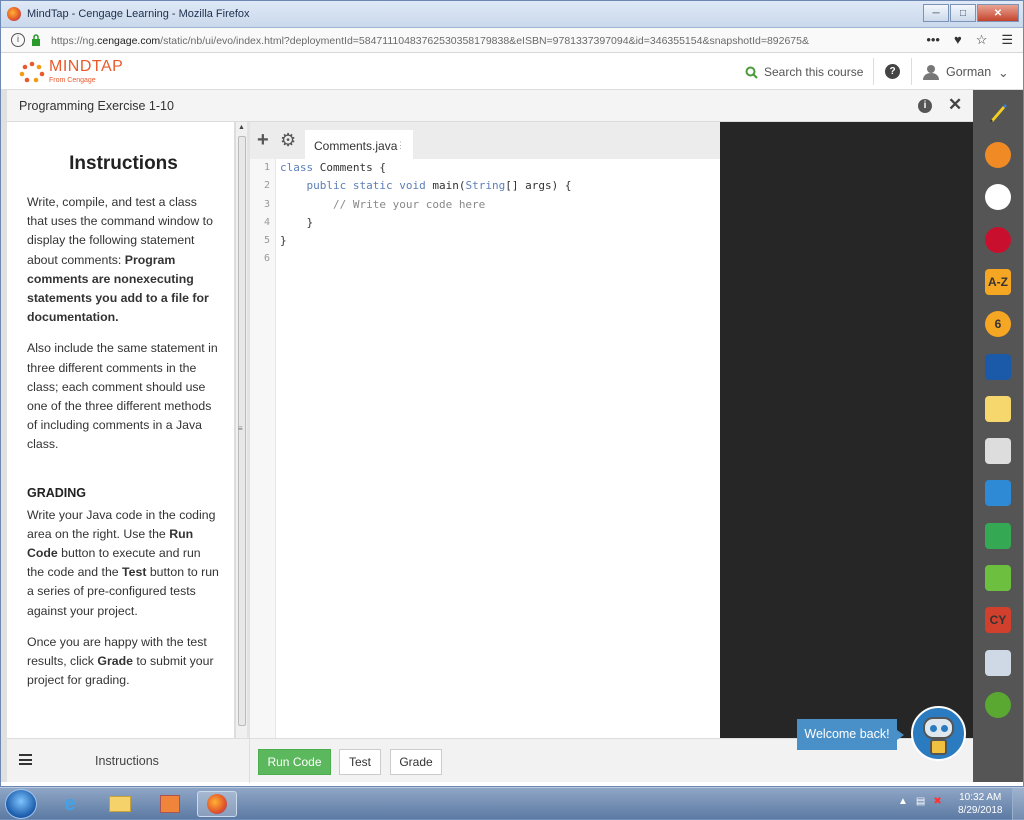 The image size is (1024, 820). I want to click on brand-sub: From Cengage, so click(72, 80).